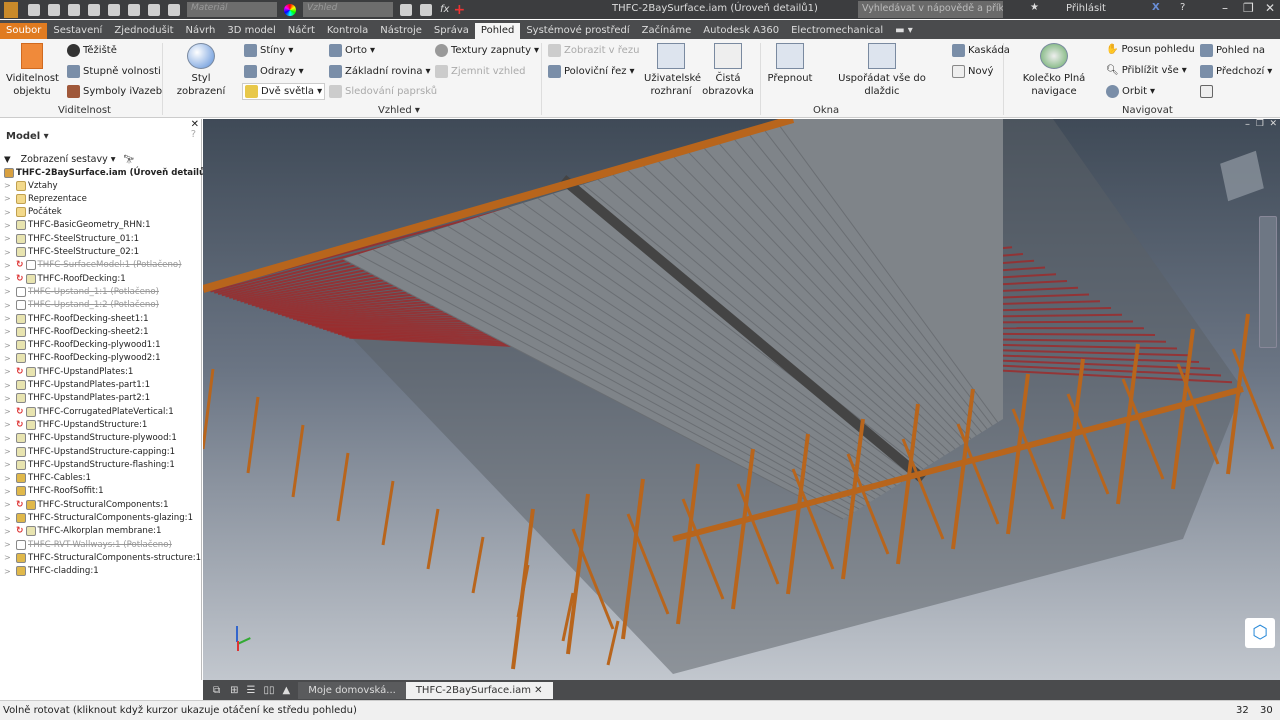  I want to click on browser-item: > ↻ THFC-SurfaceModel:1 (Potlačeno), so click(93, 265).